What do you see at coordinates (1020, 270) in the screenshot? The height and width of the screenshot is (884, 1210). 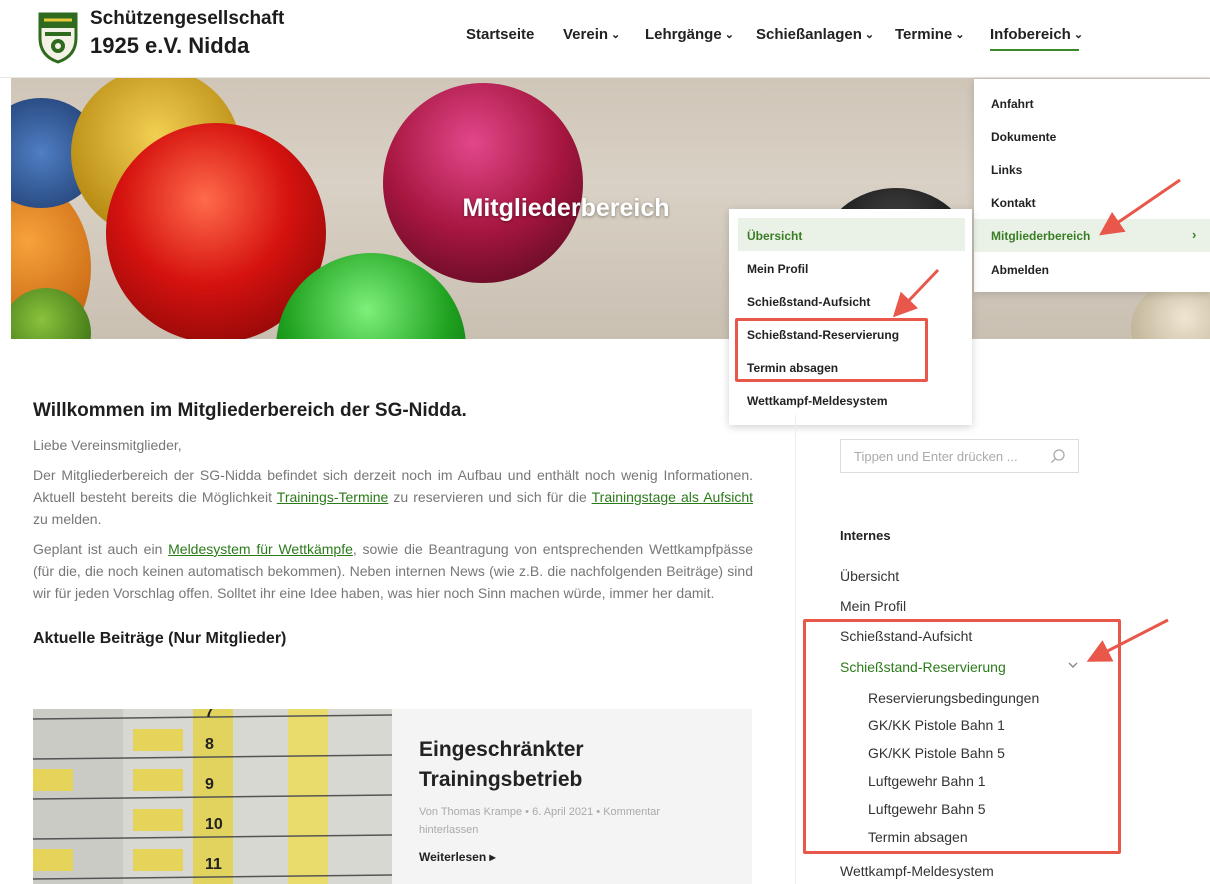 I see `menu-item-abmelden: Abmelden` at bounding box center [1020, 270].